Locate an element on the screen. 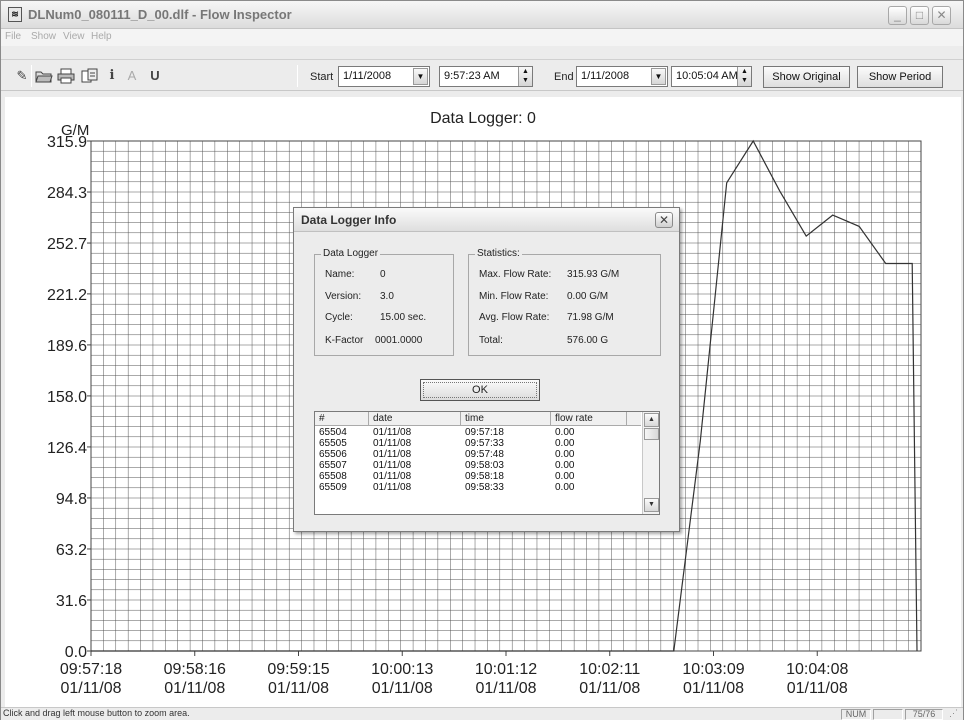 This screenshot has width=964, height=720. font-icon: A is located at coordinates (132, 76).